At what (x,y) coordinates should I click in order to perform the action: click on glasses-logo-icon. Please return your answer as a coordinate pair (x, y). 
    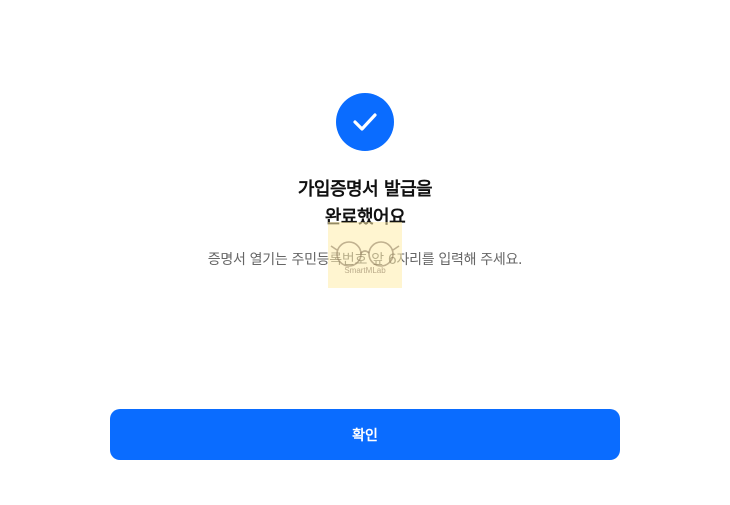
    Looking at the image, I should click on (365, 253).